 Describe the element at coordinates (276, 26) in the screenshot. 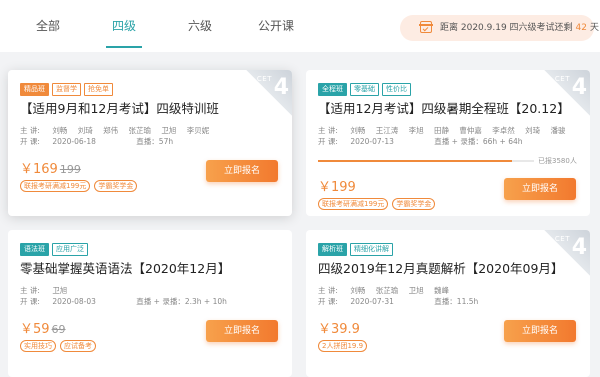

I see `tab-open-class: 公开课` at that location.